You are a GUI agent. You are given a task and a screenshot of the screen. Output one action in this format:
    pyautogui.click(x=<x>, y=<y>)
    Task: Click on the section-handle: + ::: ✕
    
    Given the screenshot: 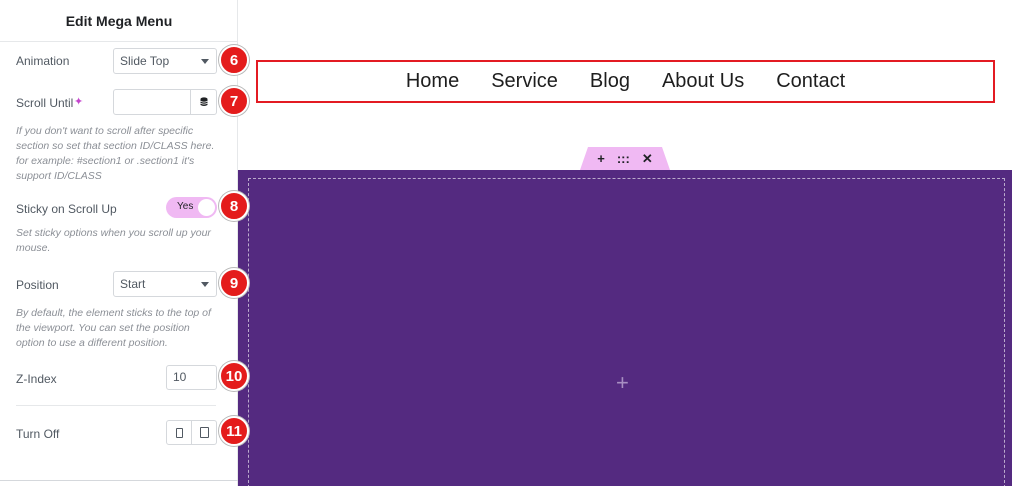 What is the action you would take?
    pyautogui.click(x=625, y=158)
    